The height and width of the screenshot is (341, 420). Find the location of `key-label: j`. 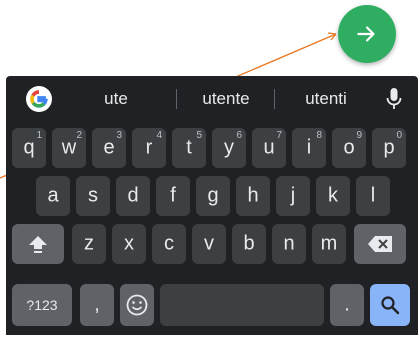

key-label: j is located at coordinates (293, 195).